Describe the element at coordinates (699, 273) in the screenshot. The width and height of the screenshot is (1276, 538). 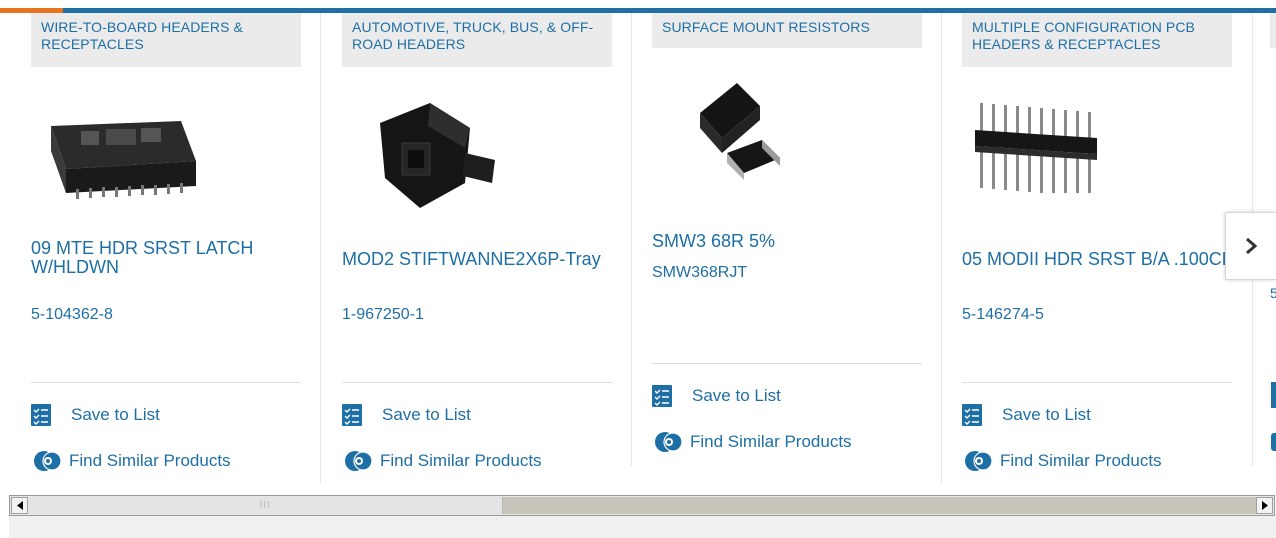
I see `part-number-link: SMW368RJT` at that location.